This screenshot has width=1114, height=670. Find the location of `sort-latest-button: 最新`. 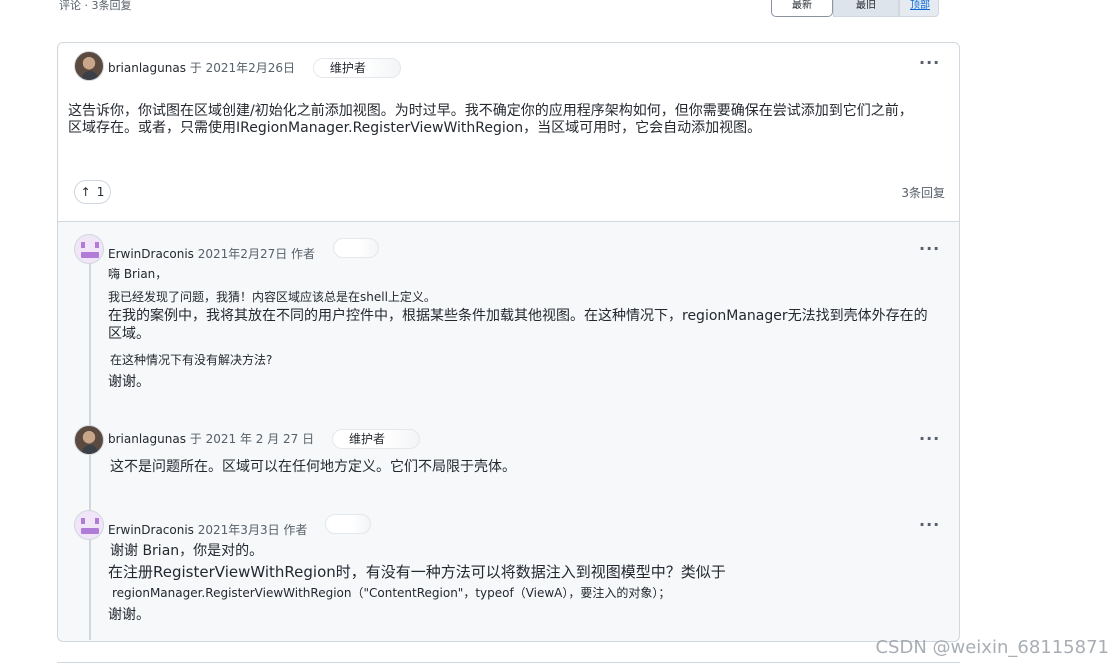

sort-latest-button: 最新 is located at coordinates (802, 8).